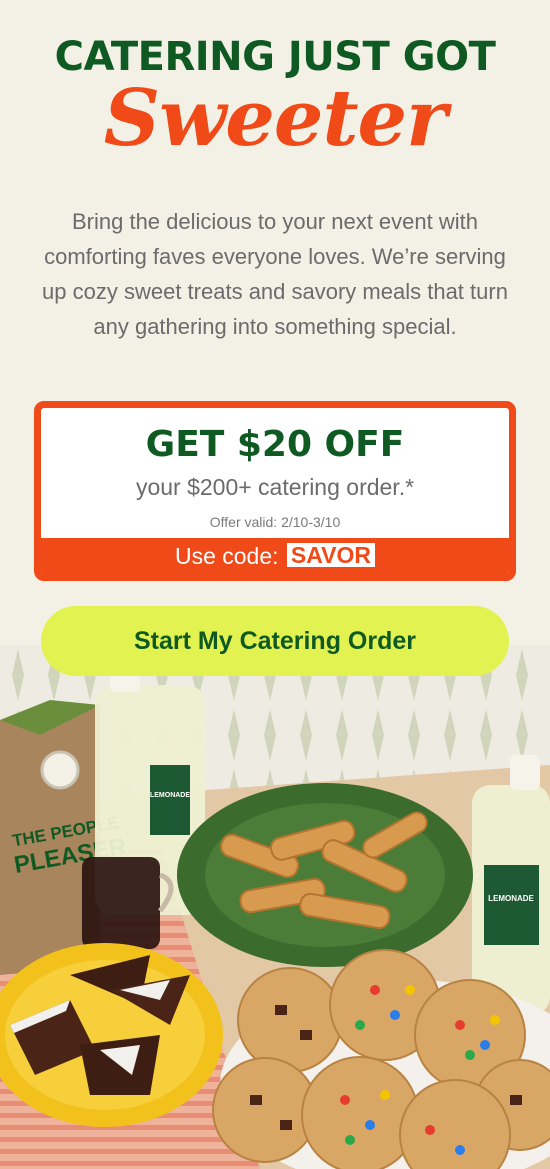  What do you see at coordinates (170, 795) in the screenshot?
I see `jug-label-left: LEMONADE` at bounding box center [170, 795].